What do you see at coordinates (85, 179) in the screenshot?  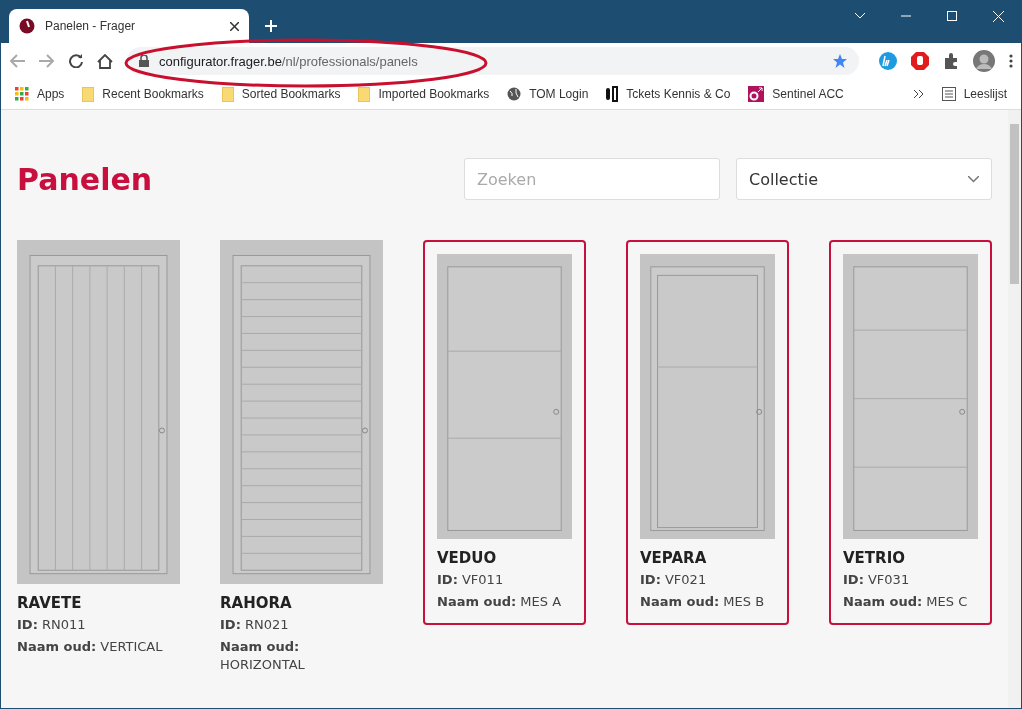 I see `page-title: Panelen` at bounding box center [85, 179].